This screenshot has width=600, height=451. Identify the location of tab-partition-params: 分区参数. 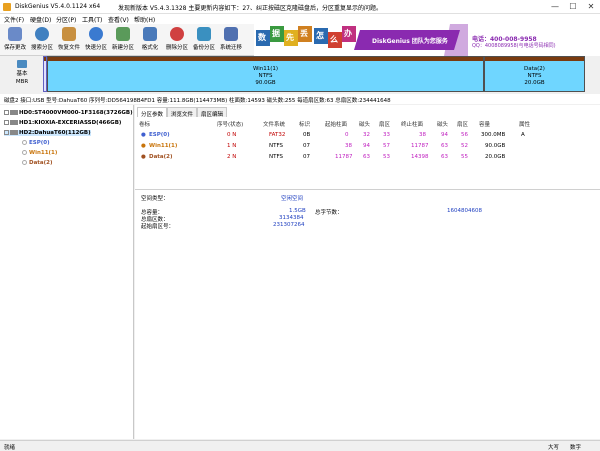
(152, 112).